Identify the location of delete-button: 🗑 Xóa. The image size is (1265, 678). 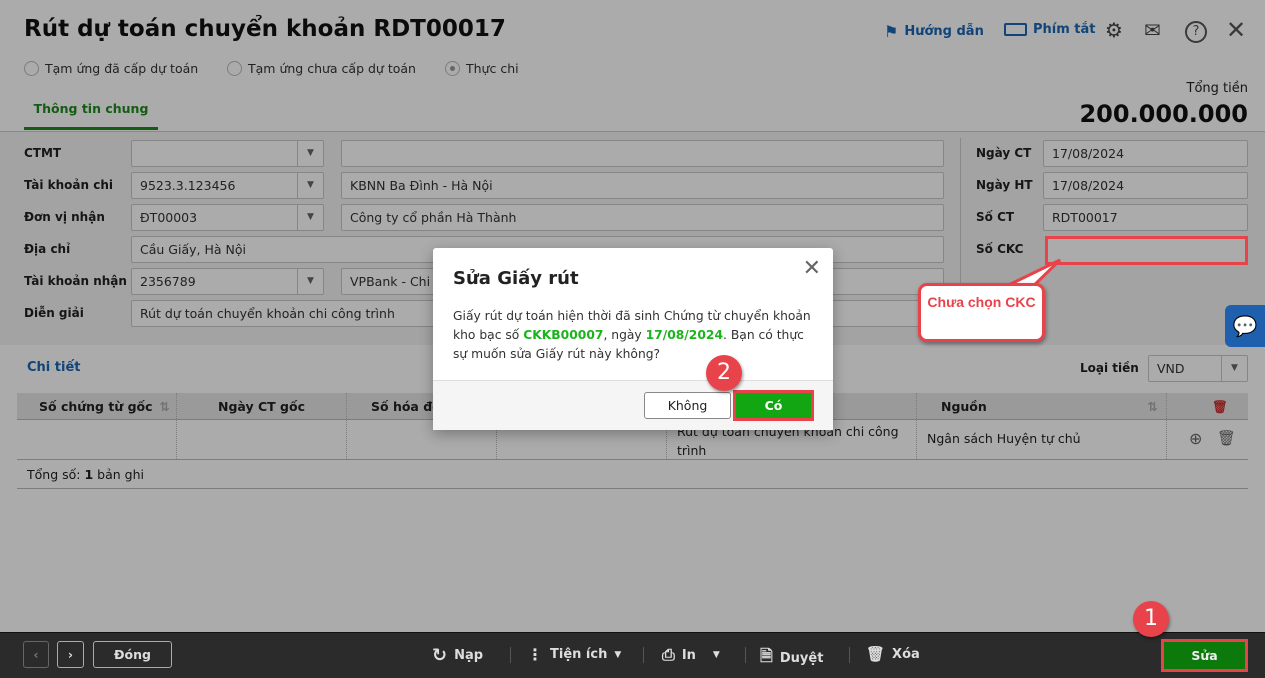
(893, 654).